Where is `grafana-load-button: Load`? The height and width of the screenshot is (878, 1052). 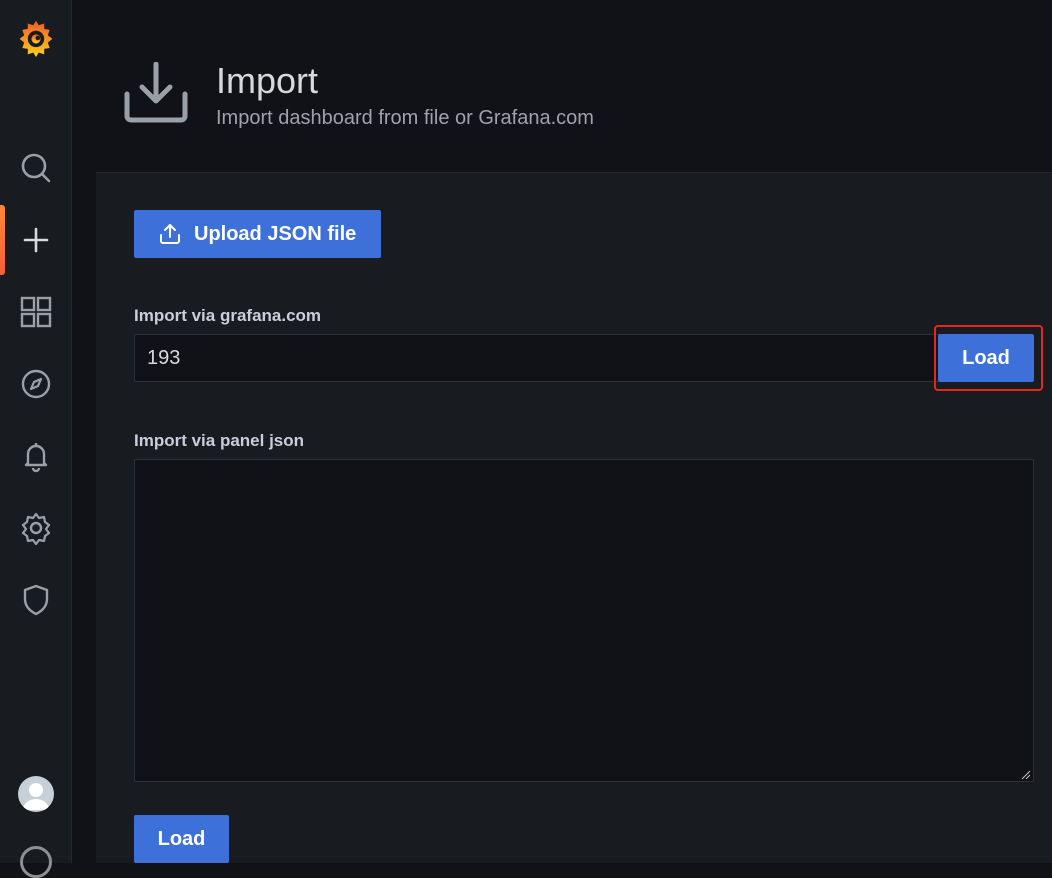
grafana-load-button: Load is located at coordinates (986, 358).